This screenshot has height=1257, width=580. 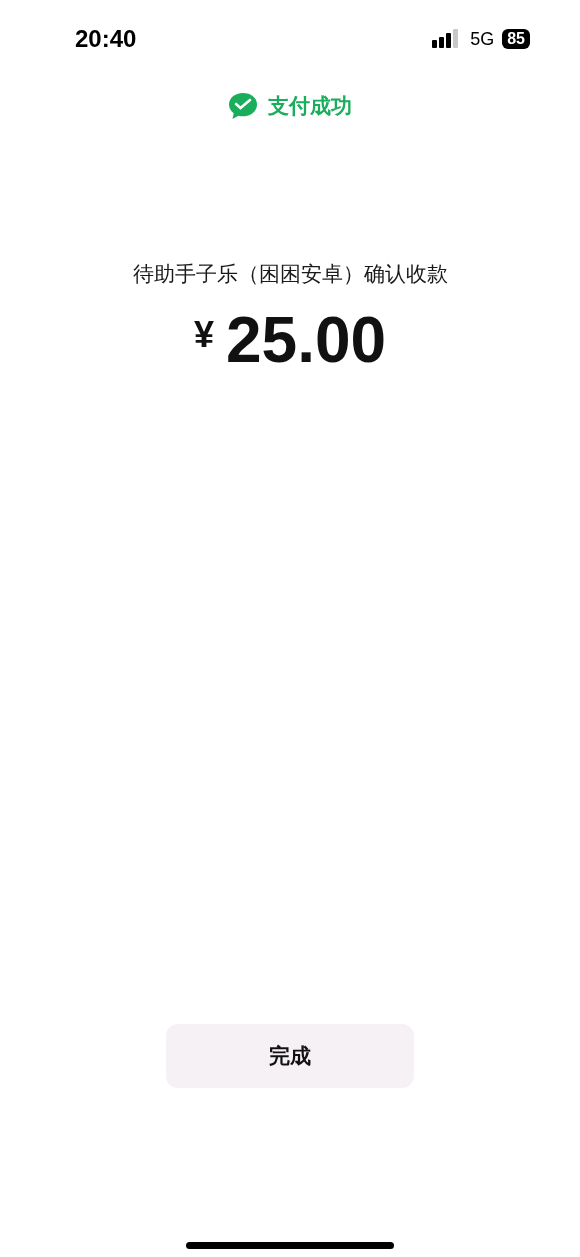 What do you see at coordinates (290, 1245) in the screenshot?
I see `home-indicator` at bounding box center [290, 1245].